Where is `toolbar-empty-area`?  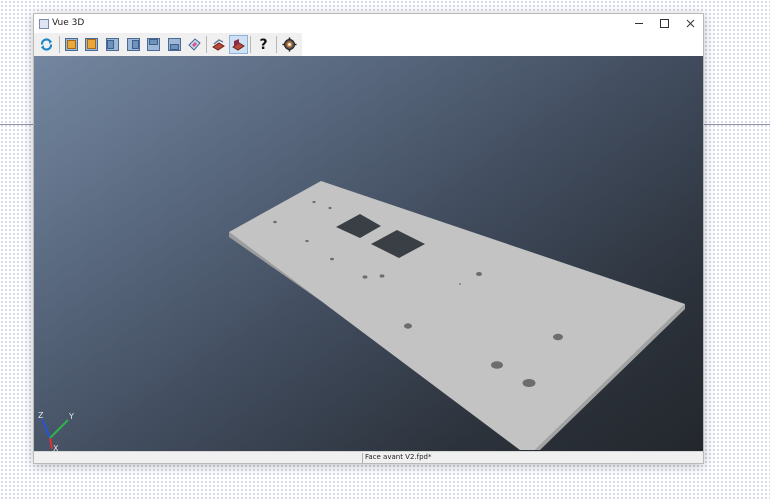 toolbar-empty-area is located at coordinates (502, 44).